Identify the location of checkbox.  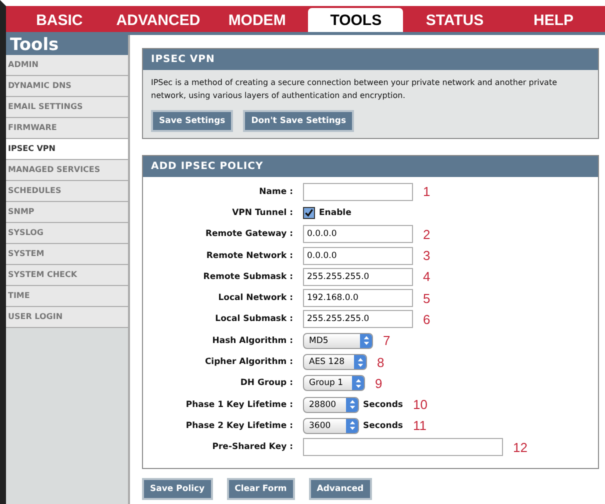
(309, 212).